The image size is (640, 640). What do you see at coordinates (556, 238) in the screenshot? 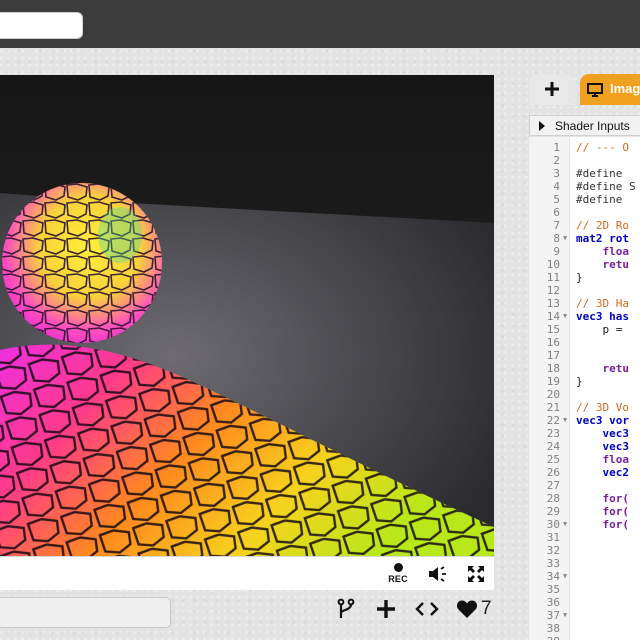
I see `line-number: 8` at bounding box center [556, 238].